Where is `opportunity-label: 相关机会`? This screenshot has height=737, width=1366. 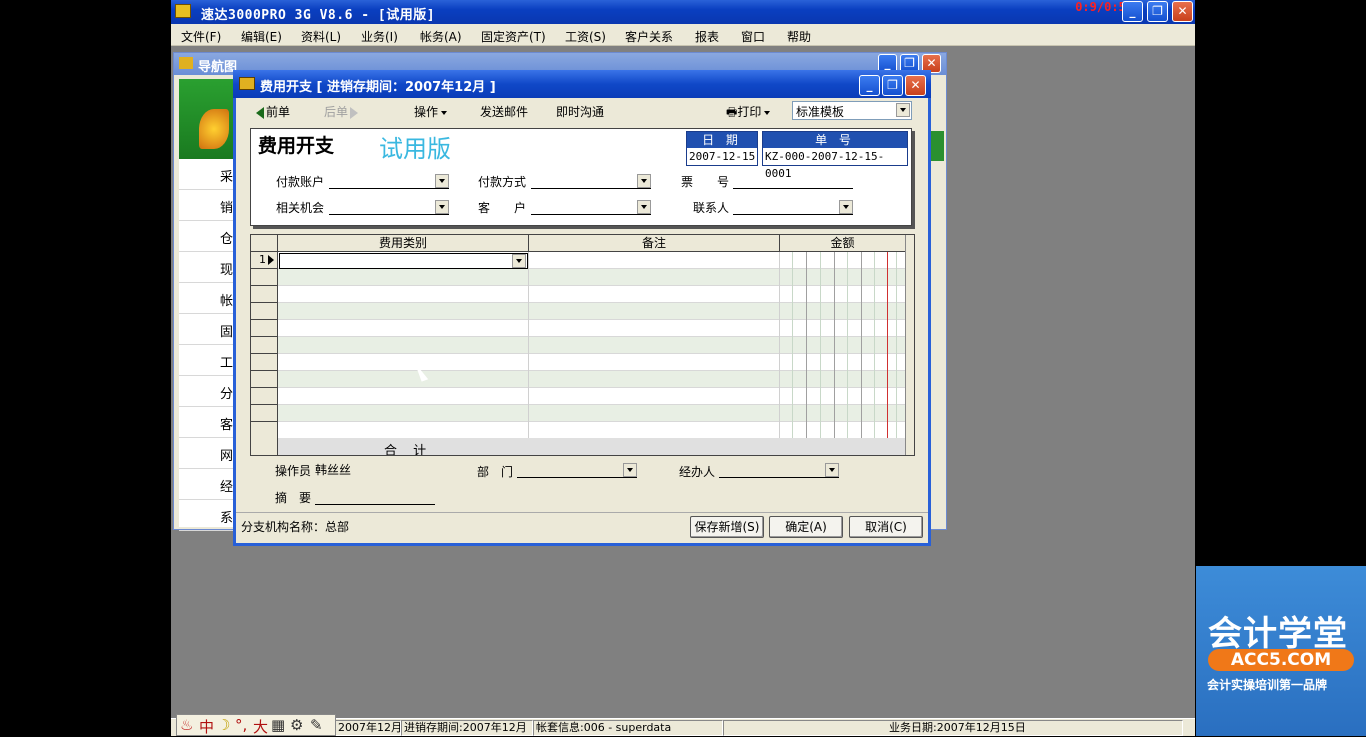 opportunity-label: 相关机会 is located at coordinates (300, 208).